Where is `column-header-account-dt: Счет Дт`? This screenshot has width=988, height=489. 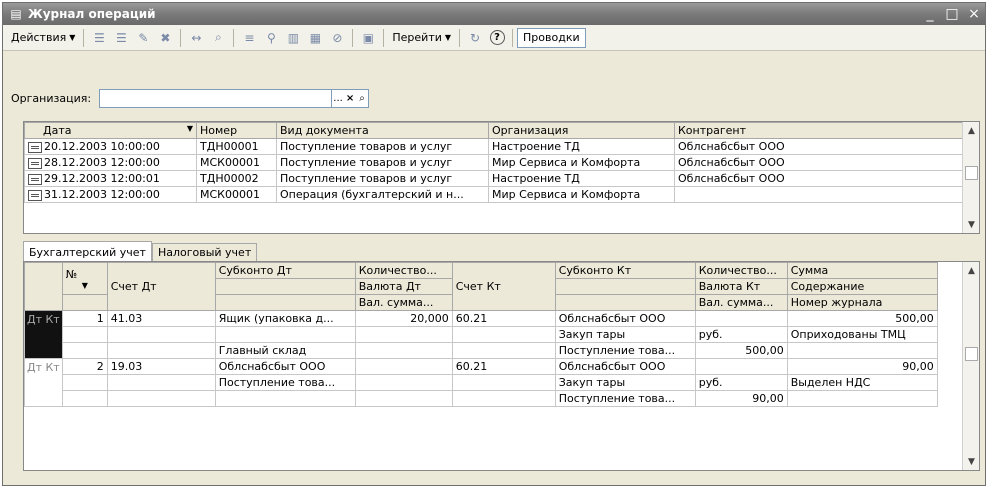
column-header-account-dt: Счет Дт is located at coordinates (161, 286).